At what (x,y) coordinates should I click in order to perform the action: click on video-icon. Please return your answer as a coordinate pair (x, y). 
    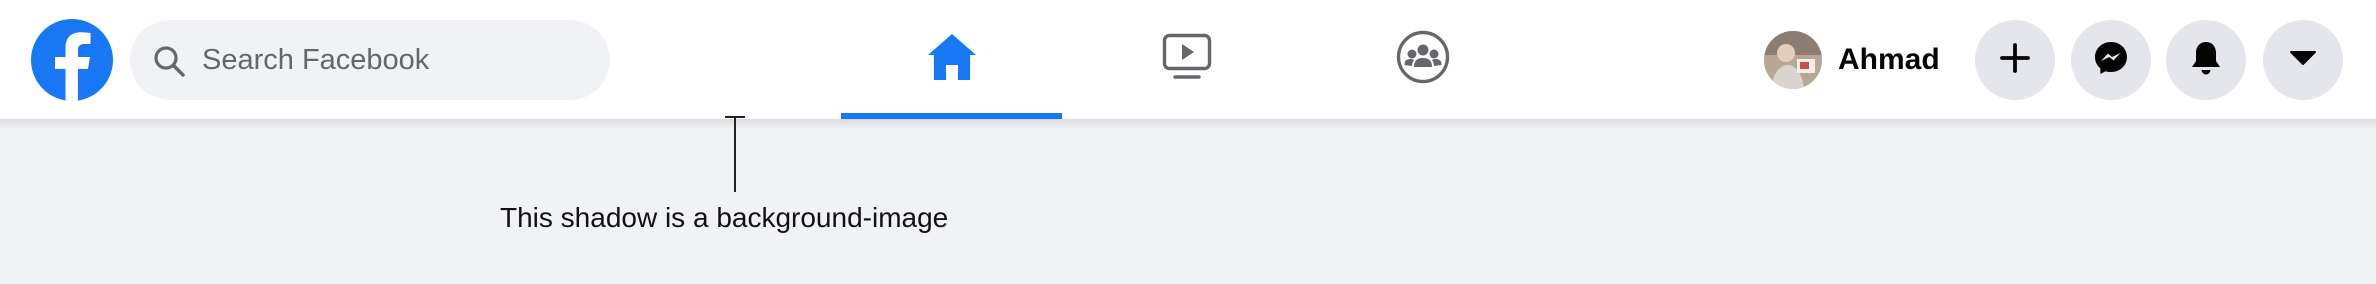
    Looking at the image, I should click on (1187, 59).